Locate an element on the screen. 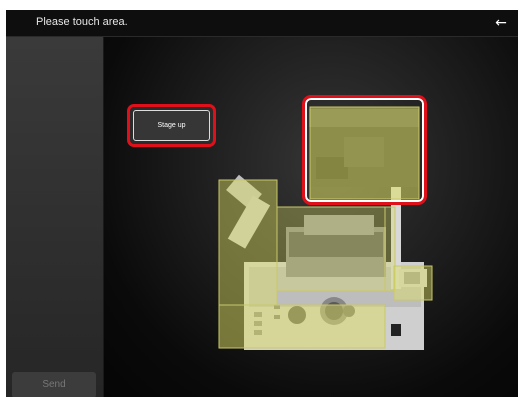 Image resolution: width=524 pixels, height=397 pixels. zone-eyepiece is located at coordinates (248, 242).